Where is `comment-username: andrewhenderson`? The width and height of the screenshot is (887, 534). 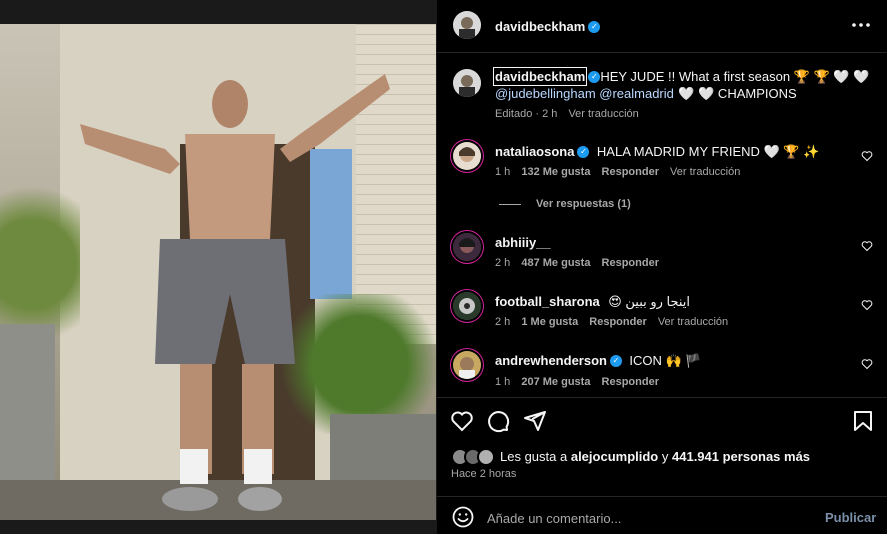
comment-username: andrewhenderson is located at coordinates (551, 360).